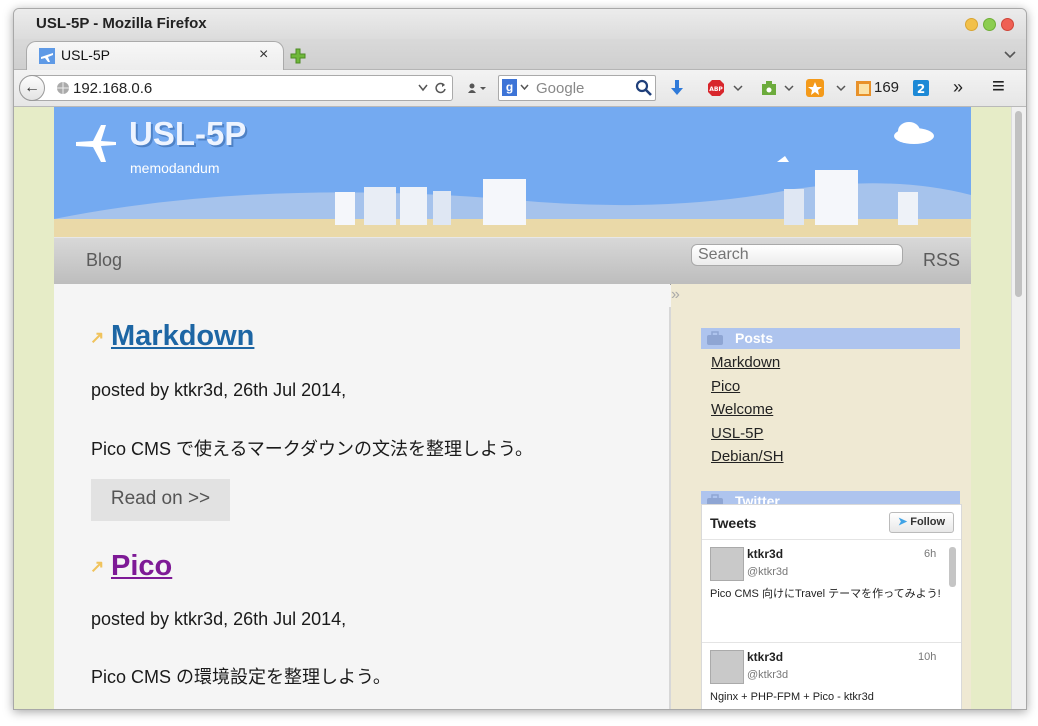 Image resolution: width=1038 pixels, height=726 pixels. What do you see at coordinates (512, 261) in the screenshot?
I see `site-menu-bar: Blog RSS` at bounding box center [512, 261].